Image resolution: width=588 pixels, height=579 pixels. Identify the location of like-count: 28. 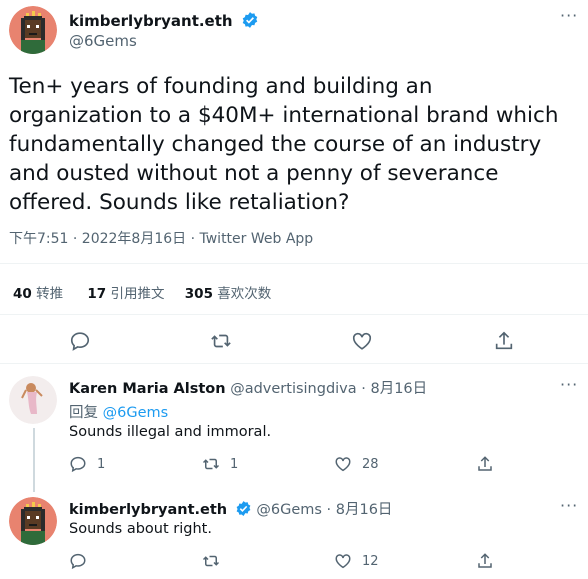
(370, 464).